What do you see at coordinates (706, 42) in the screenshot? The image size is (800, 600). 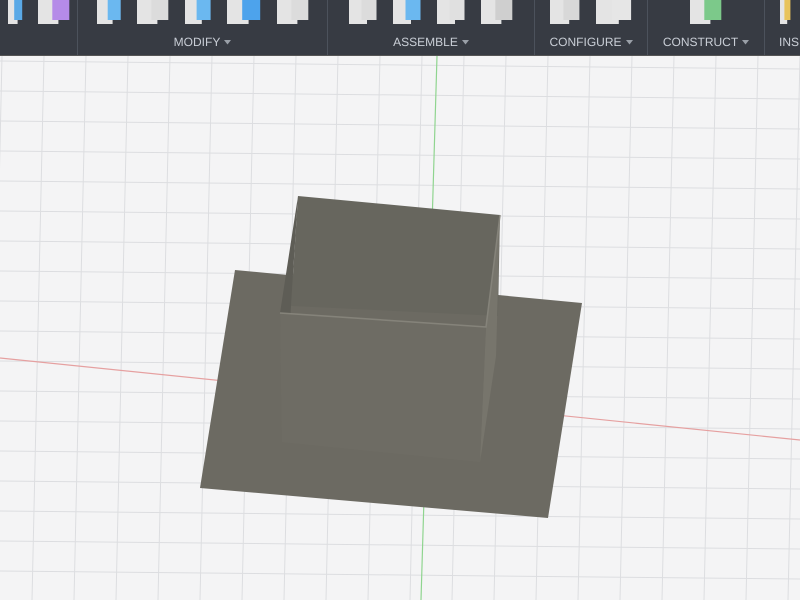 I see `toolbar-group-menu: CONSTRUCT` at bounding box center [706, 42].